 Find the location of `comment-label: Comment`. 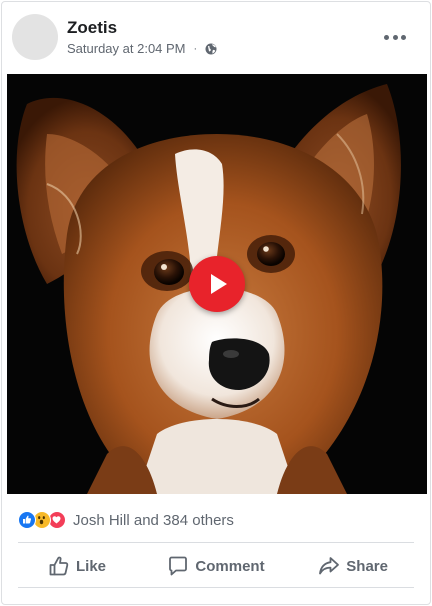

comment-label: Comment is located at coordinates (230, 566).